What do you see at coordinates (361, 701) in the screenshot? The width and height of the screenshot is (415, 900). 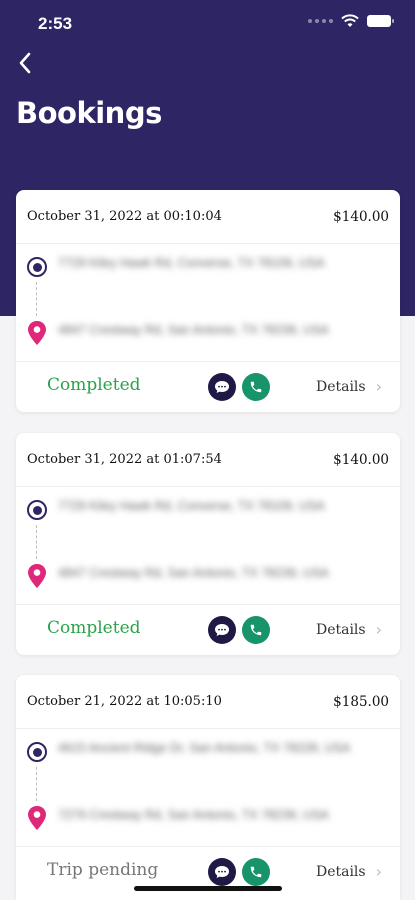 I see `booking-price: $185.00` at bounding box center [361, 701].